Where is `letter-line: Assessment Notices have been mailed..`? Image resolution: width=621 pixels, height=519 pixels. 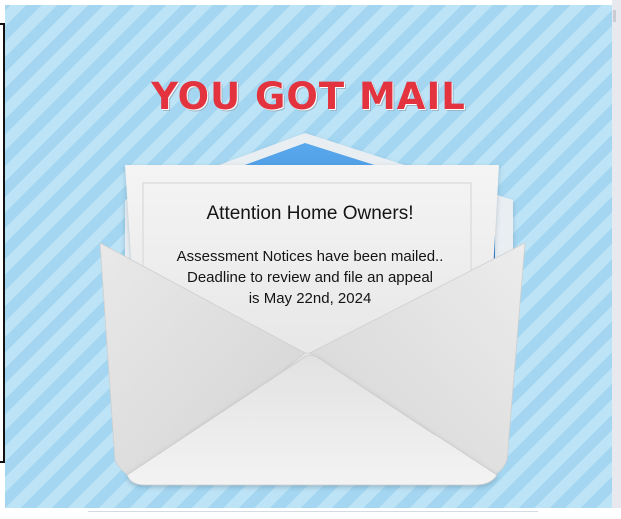
letter-line: Assessment Notices have been mailed.. is located at coordinates (310, 256).